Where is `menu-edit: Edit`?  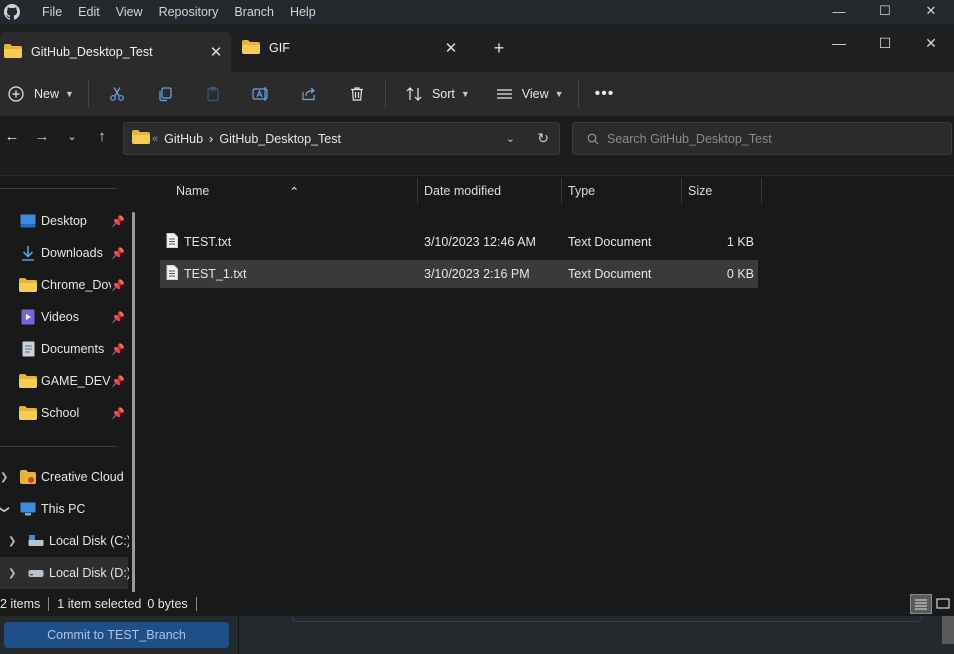
menu-edit: Edit is located at coordinates (89, 12).